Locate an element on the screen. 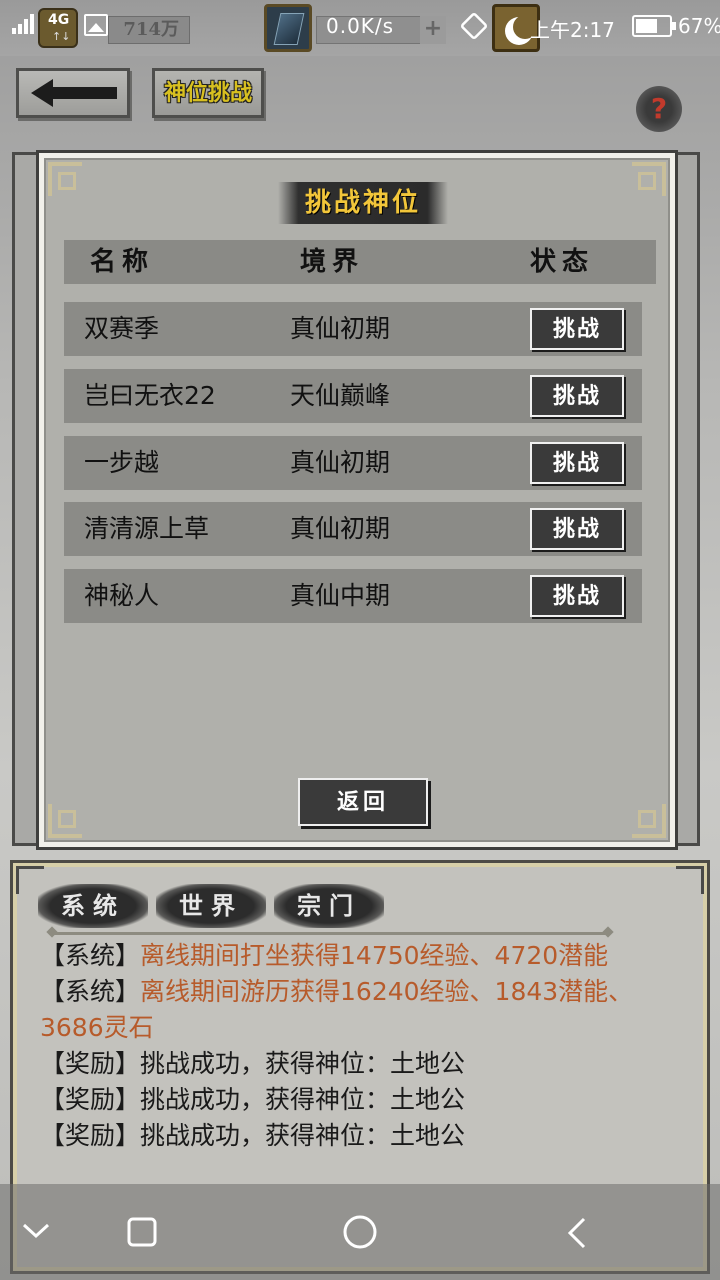  table-row: 一步越 真仙初期 挑战 is located at coordinates (353, 463).